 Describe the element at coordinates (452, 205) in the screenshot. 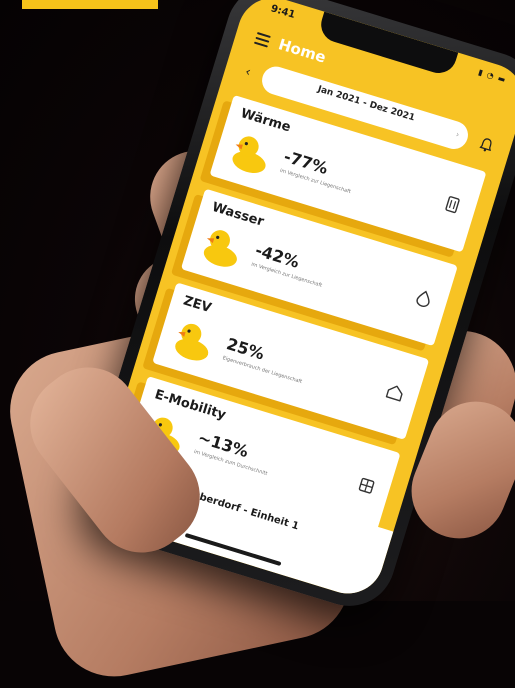

I see `thermometer-icon` at that location.